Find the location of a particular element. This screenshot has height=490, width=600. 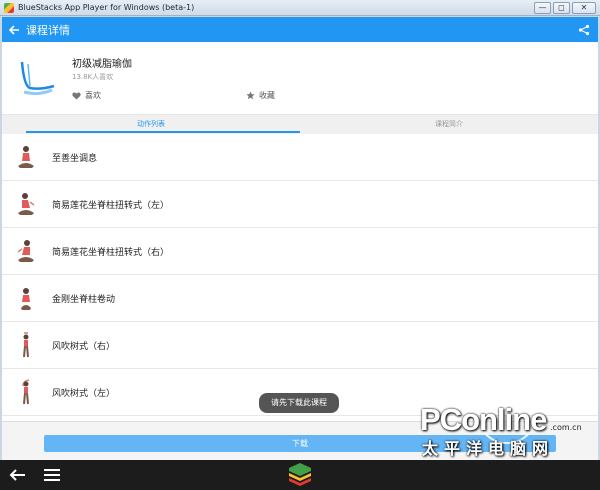

list-item: 金刚坐脊柱卷动 is located at coordinates (300, 298).